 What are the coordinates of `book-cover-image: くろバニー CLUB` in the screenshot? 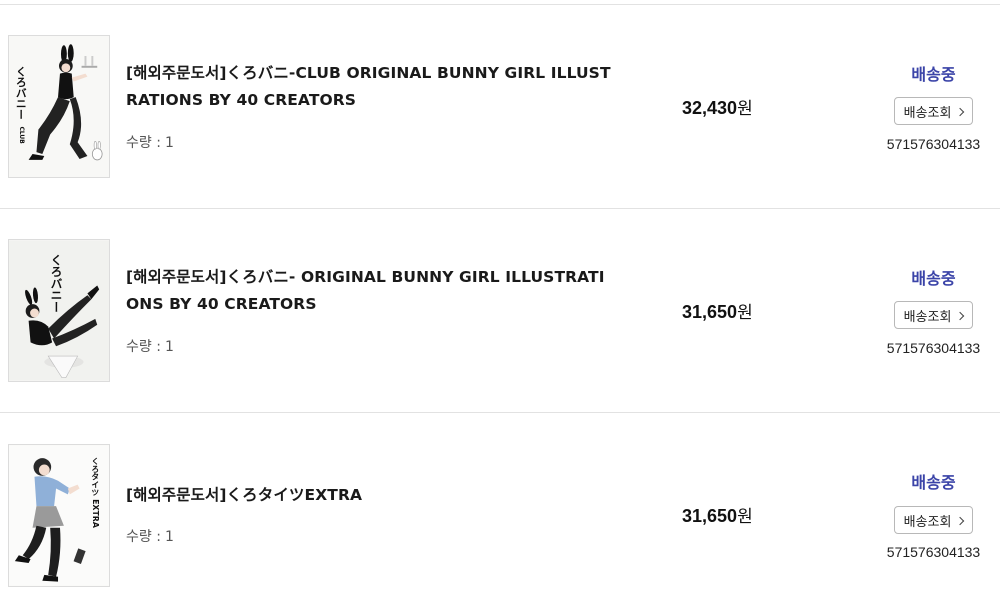 It's located at (59, 106).